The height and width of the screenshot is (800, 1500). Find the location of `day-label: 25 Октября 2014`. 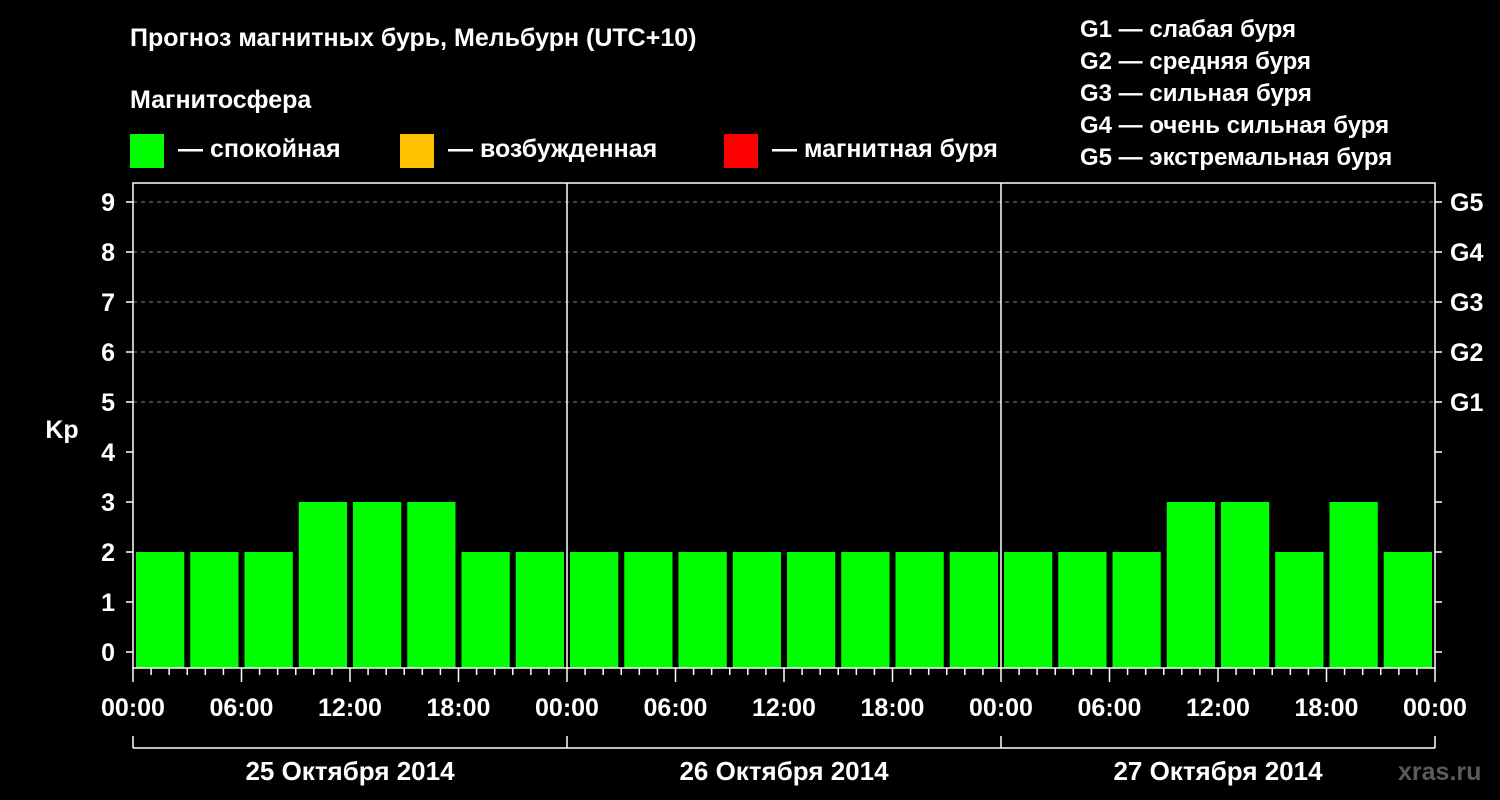

day-label: 25 Октября 2014 is located at coordinates (350, 771).